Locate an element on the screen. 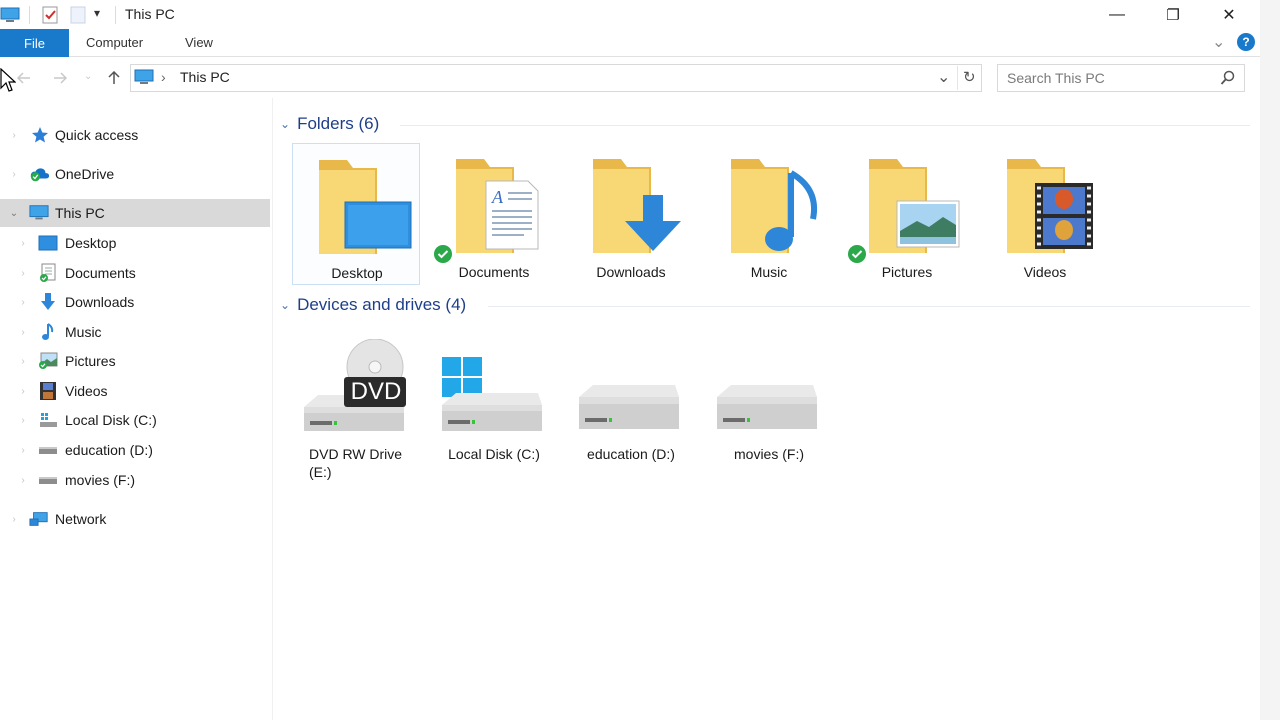 The width and height of the screenshot is (1280, 720). downloads-folder-icon is located at coordinates (637, 206).